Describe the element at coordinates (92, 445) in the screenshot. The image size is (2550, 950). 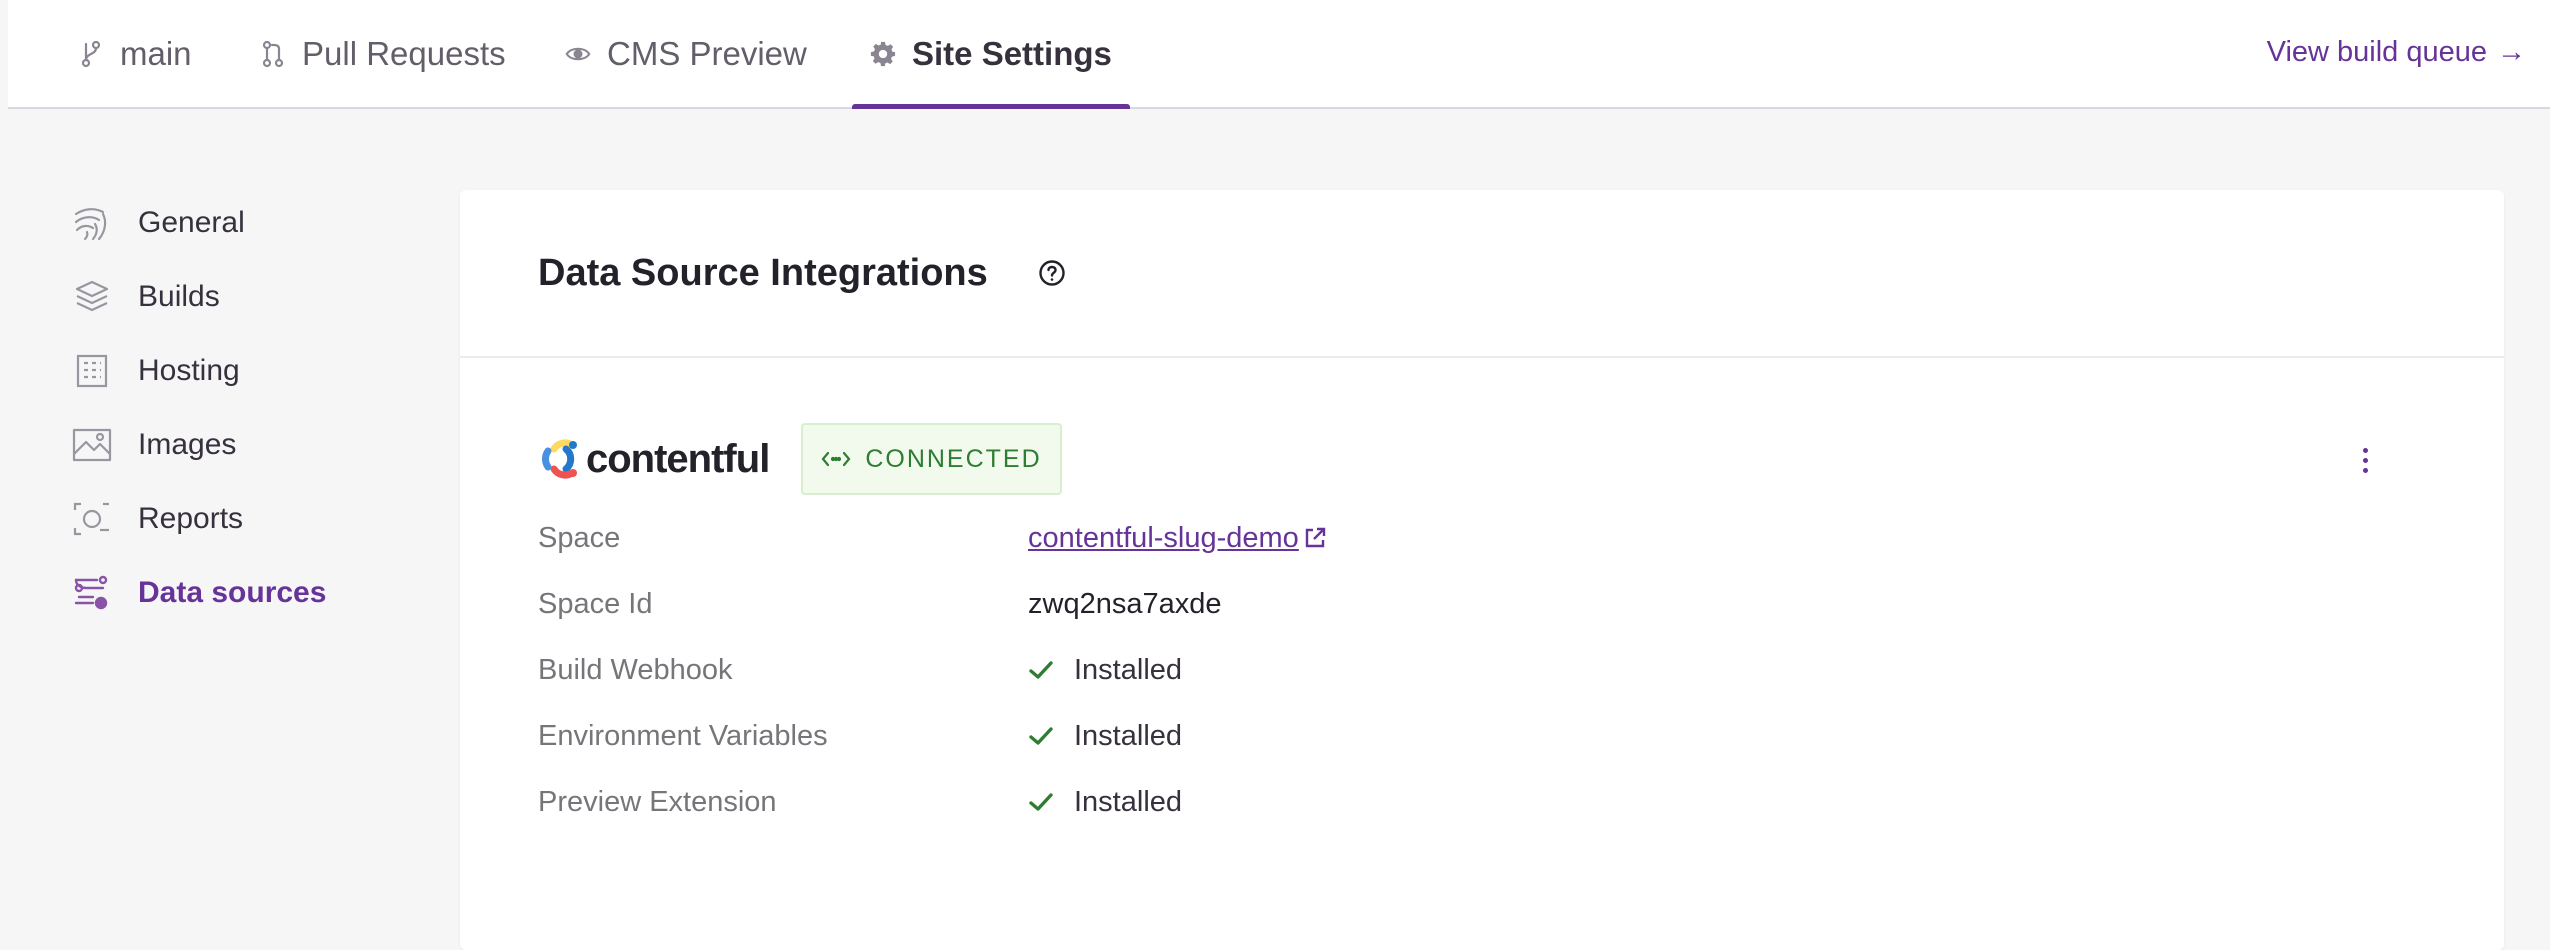
I see `image-icon` at that location.